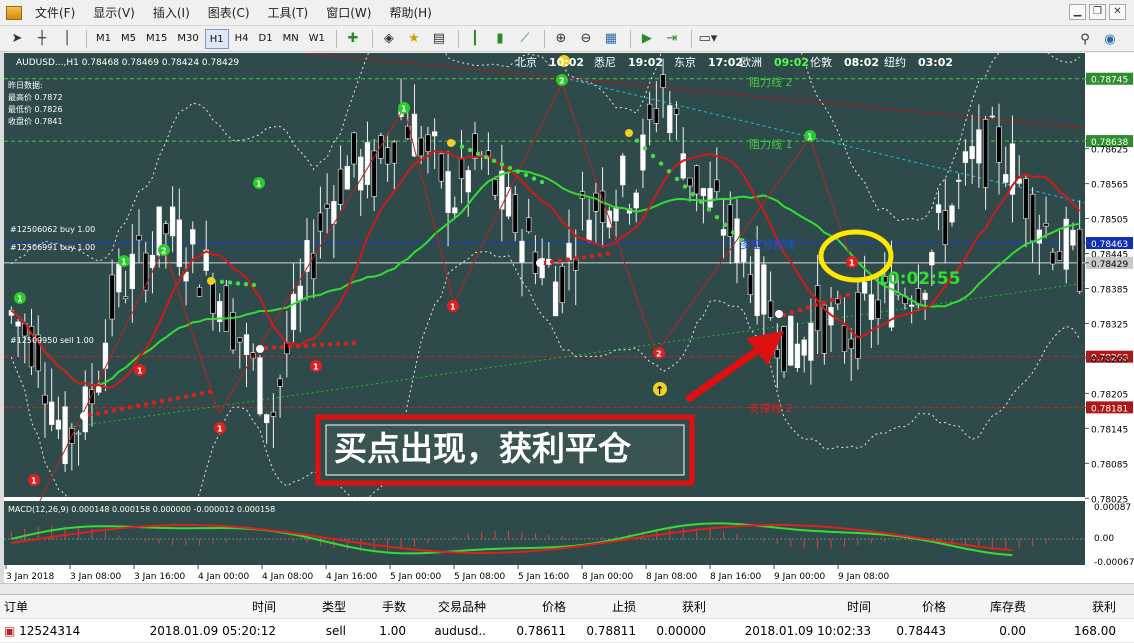  What do you see at coordinates (611, 630) in the screenshot?
I see `cell-sl: 0.78811` at bounding box center [611, 630].